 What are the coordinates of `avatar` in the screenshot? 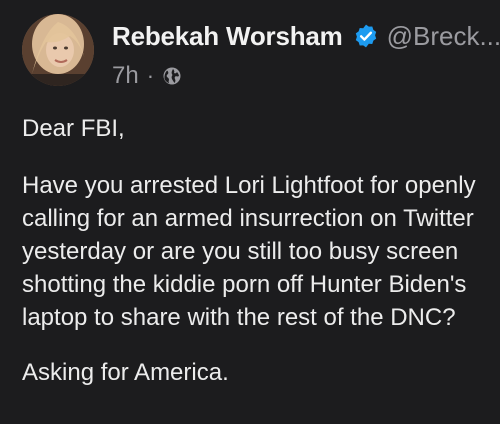 It's located at (58, 50).